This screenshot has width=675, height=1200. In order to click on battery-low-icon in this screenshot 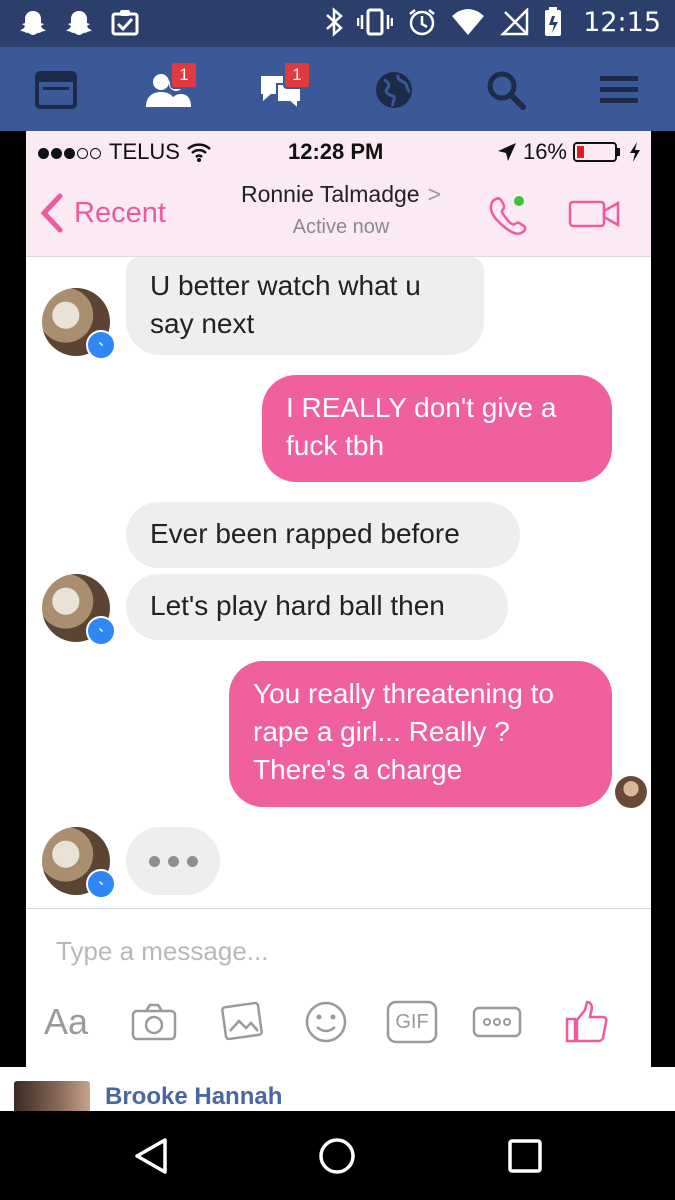, I will do `click(596, 152)`.